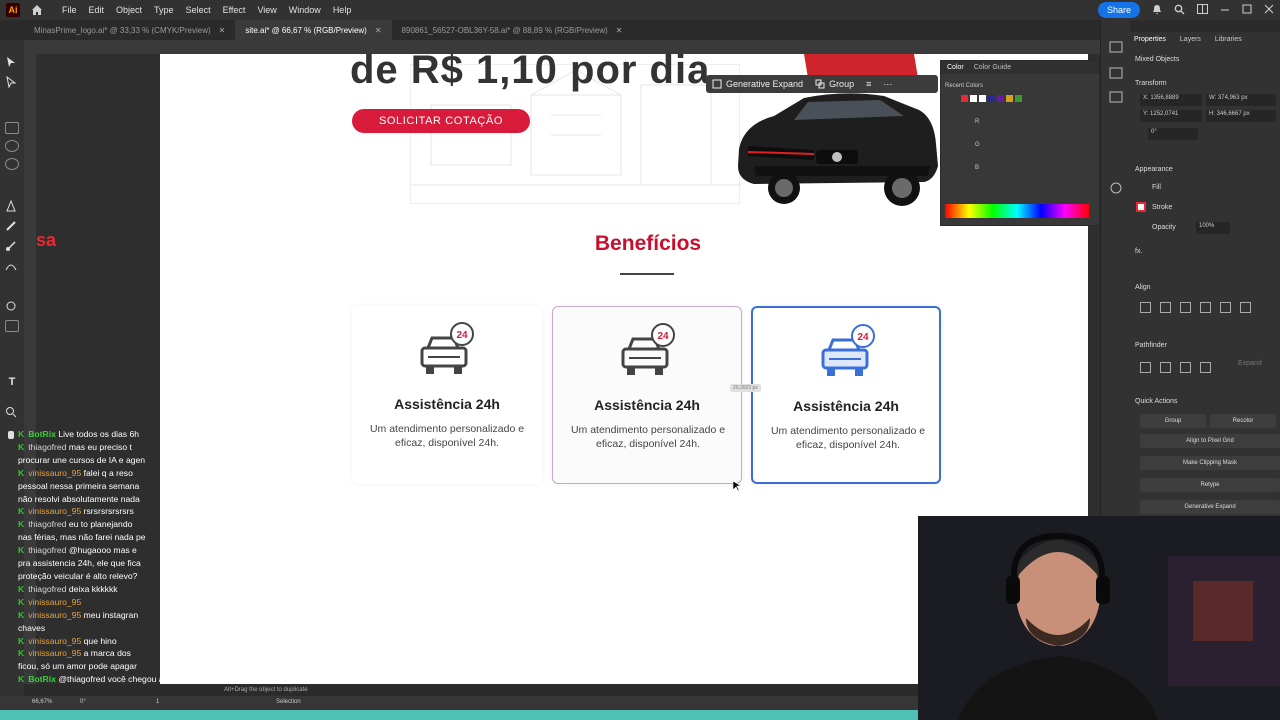 This screenshot has width=1280, height=720. Describe the element at coordinates (834, 84) in the screenshot. I see `group-button: Group` at that location.